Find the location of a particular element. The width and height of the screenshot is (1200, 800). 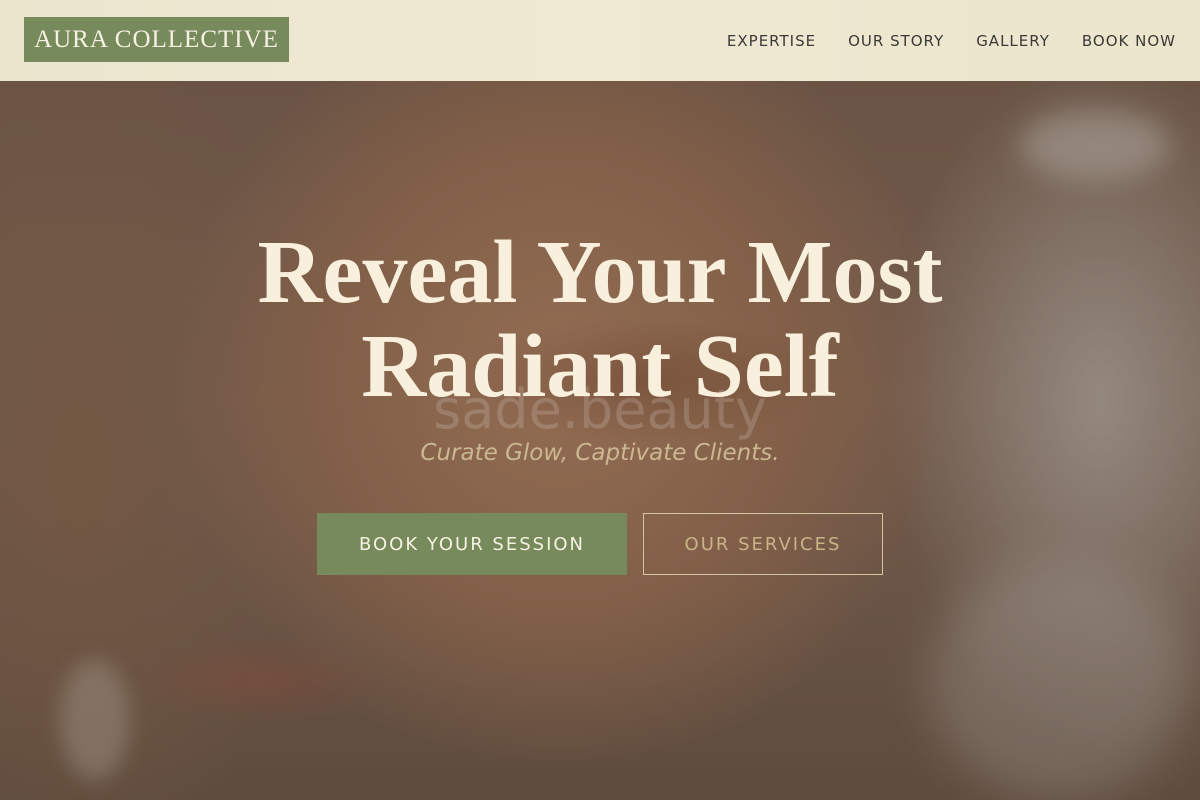

hero-tagline: Curate Glow, Captivate Clients. is located at coordinates (600, 453).